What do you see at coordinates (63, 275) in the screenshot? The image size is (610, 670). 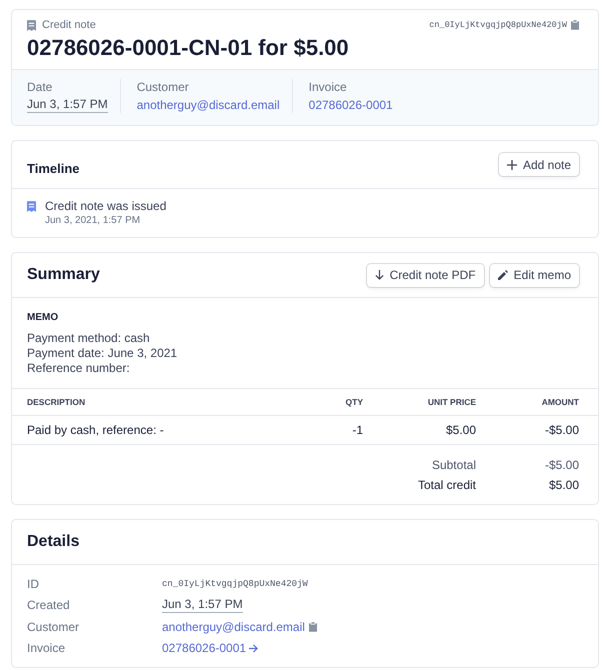 I see `section-title: Summary` at bounding box center [63, 275].